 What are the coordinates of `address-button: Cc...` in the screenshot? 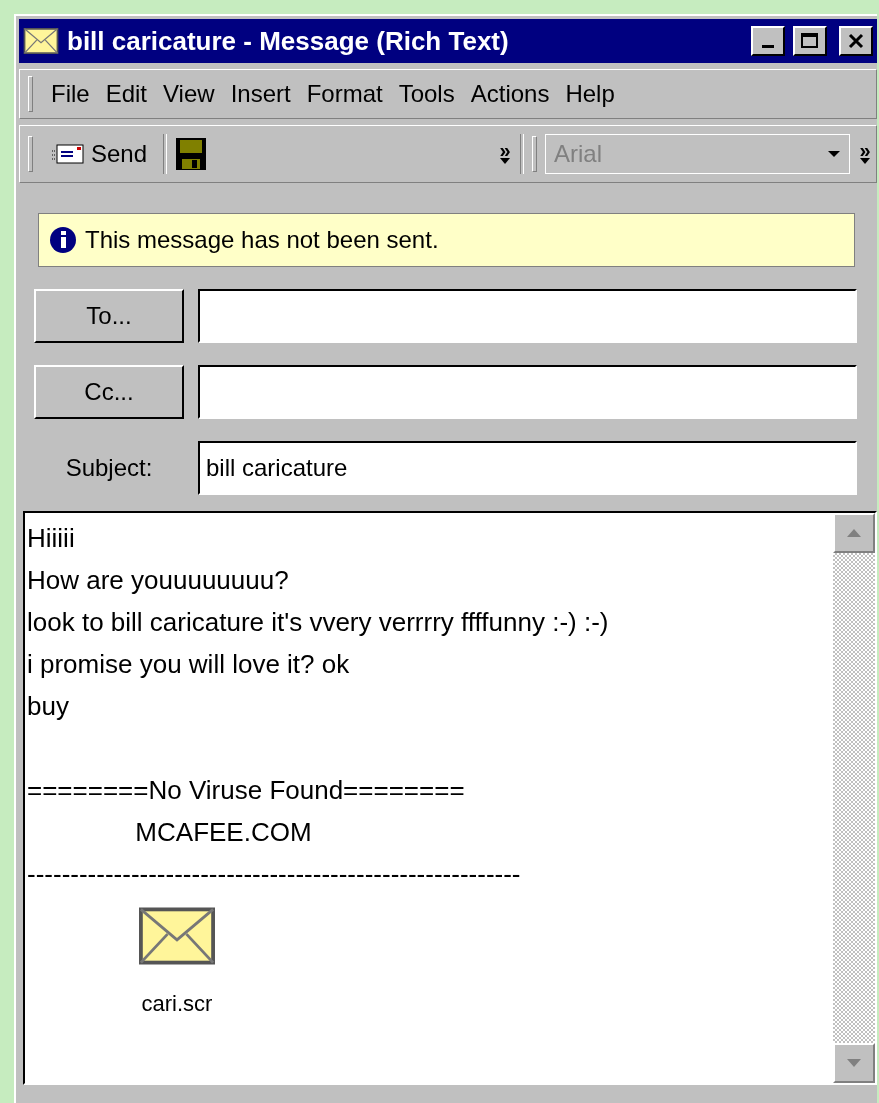 It's located at (109, 392).